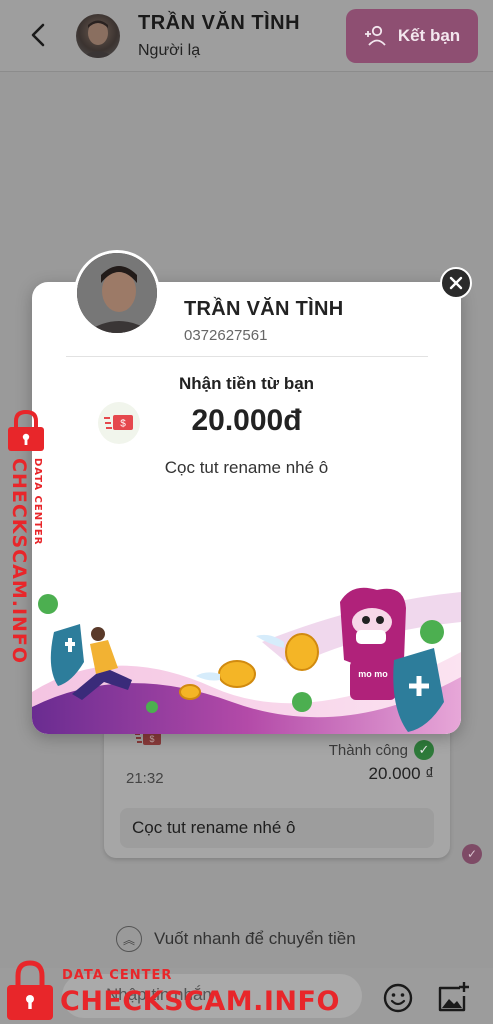 This screenshot has height=1024, width=493. What do you see at coordinates (219, 23) in the screenshot?
I see `contact-name: TRẦN VĂN TÌNH` at bounding box center [219, 23].